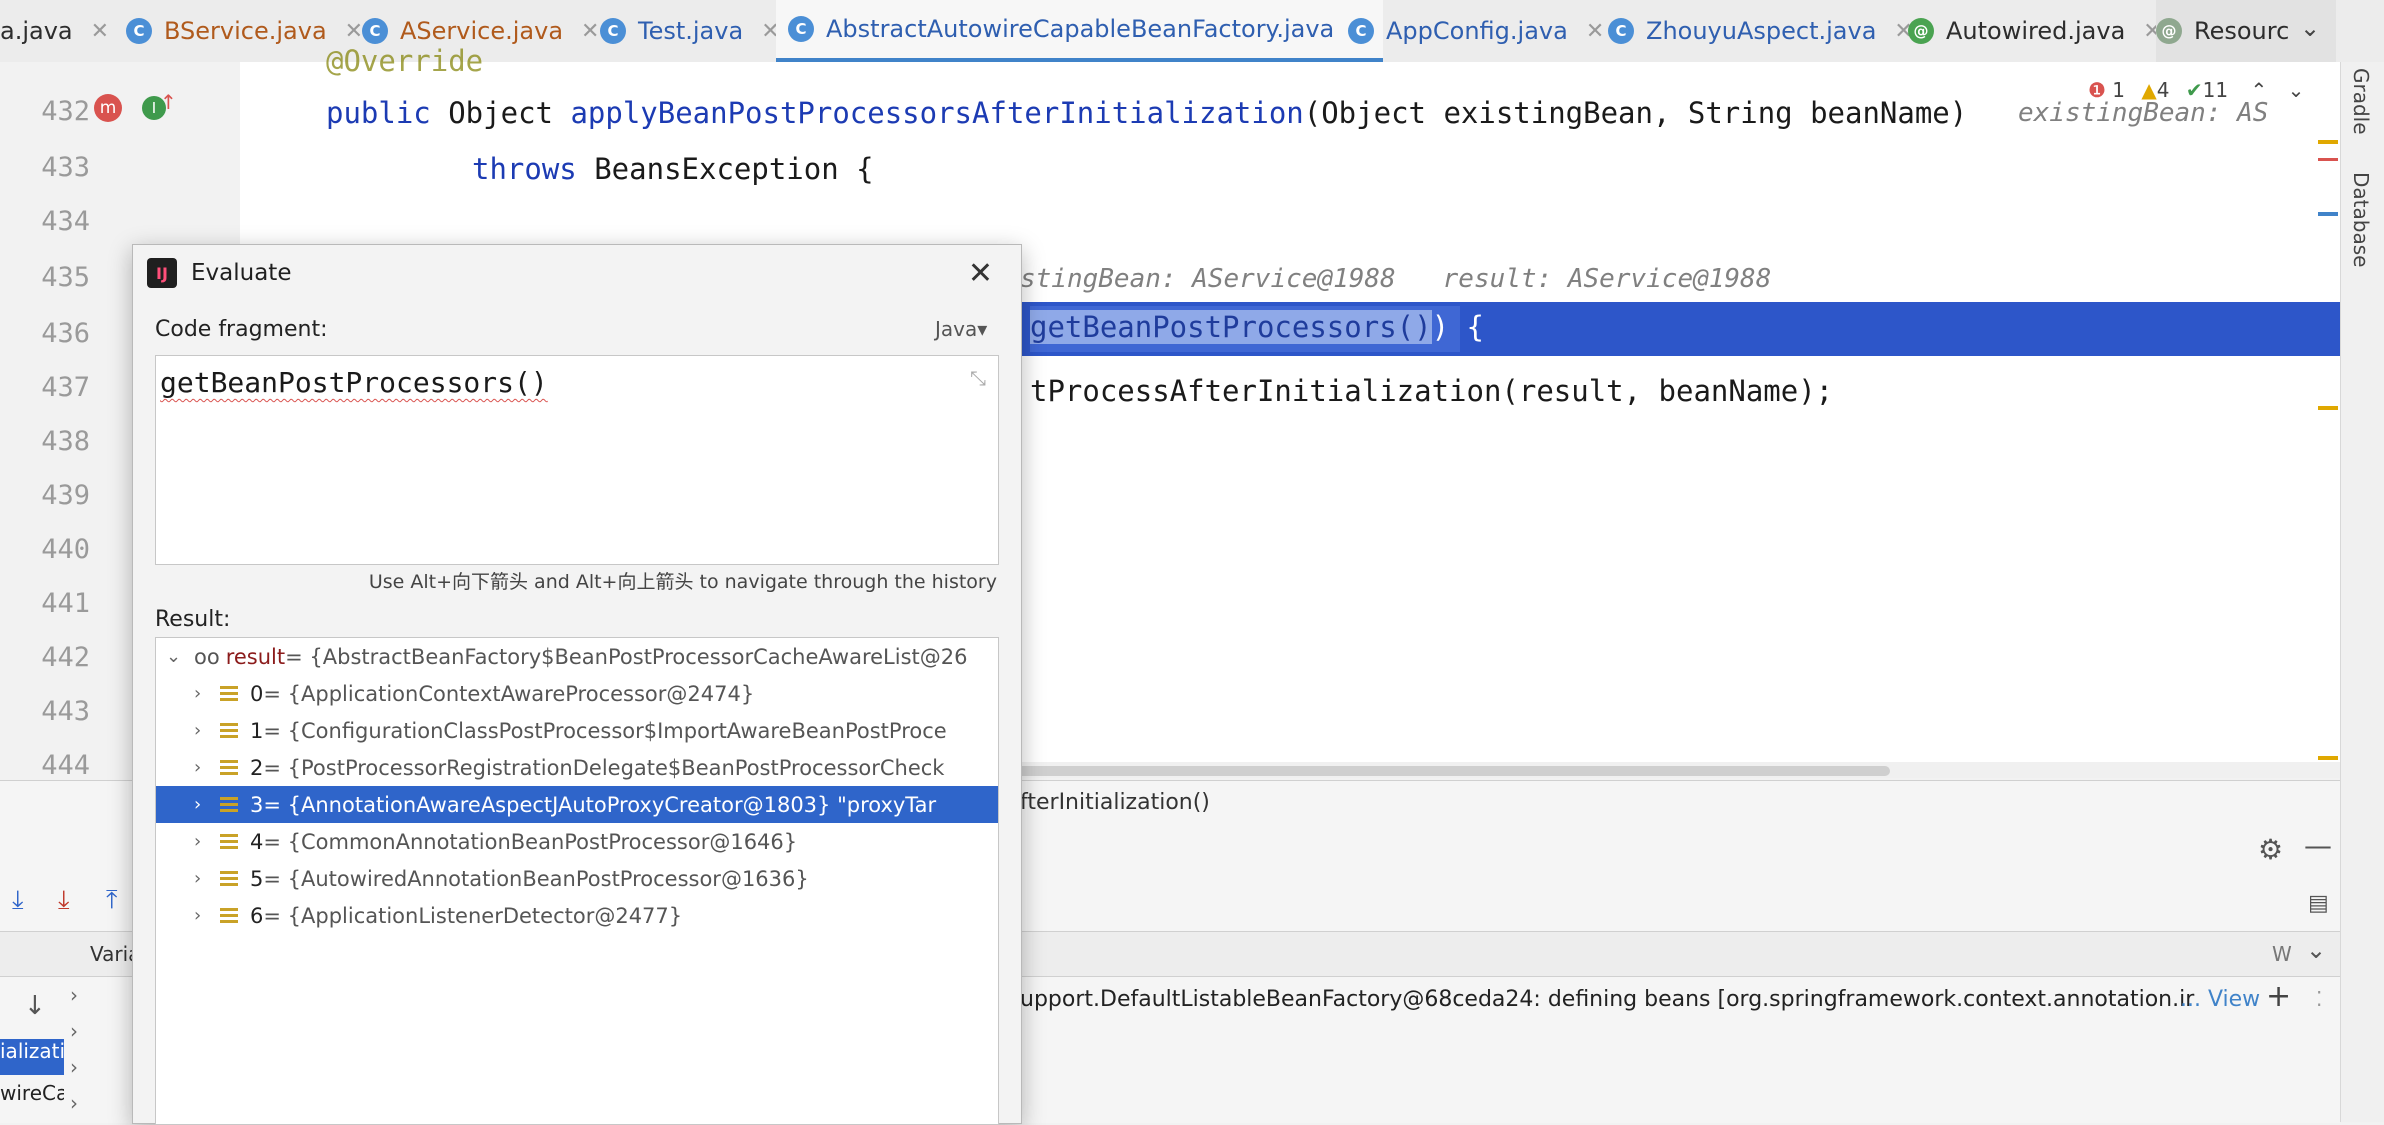 Image resolution: width=2384 pixels, height=1125 pixels. Describe the element at coordinates (2242, 31) in the screenshot. I see `tab-label: Resourc` at that location.